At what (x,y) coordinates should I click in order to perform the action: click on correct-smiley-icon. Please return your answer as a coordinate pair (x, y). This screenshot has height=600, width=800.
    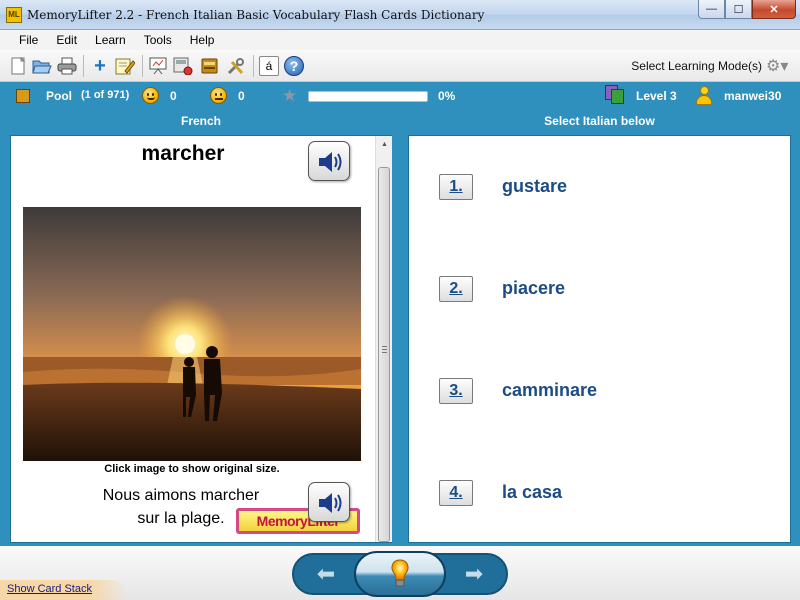
    Looking at the image, I should click on (150, 95).